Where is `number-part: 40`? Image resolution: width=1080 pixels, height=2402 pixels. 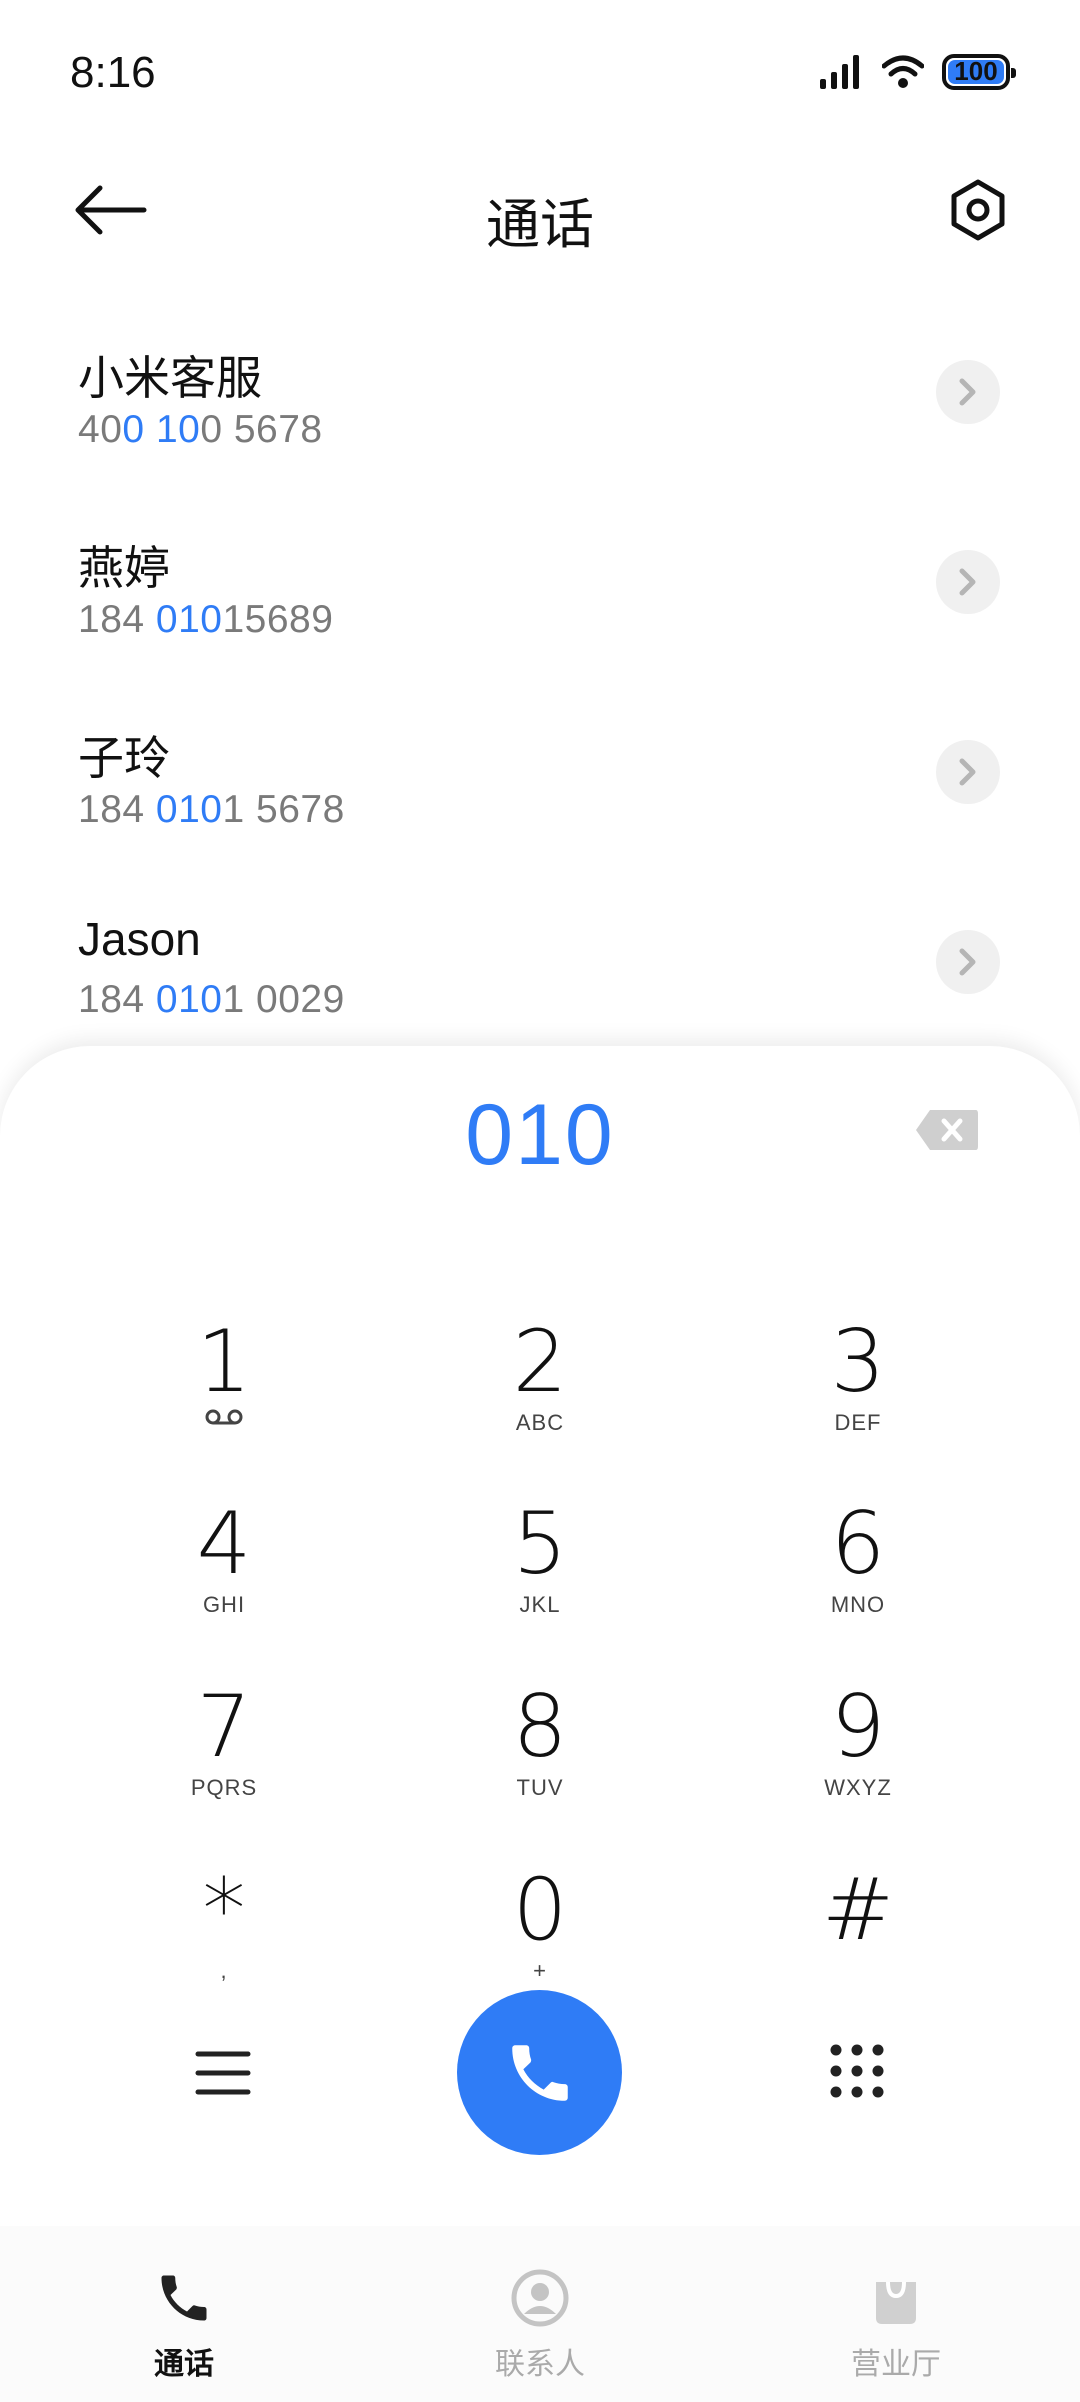
number-part: 40 is located at coordinates (100, 429).